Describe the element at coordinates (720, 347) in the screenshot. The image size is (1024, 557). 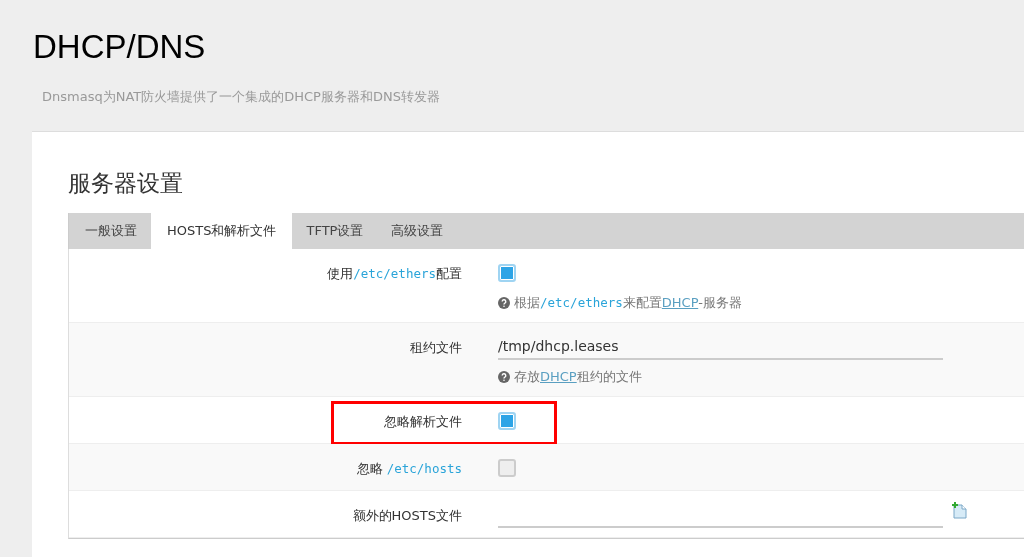
I see `text-field: /tmp/dhcp.leases` at that location.